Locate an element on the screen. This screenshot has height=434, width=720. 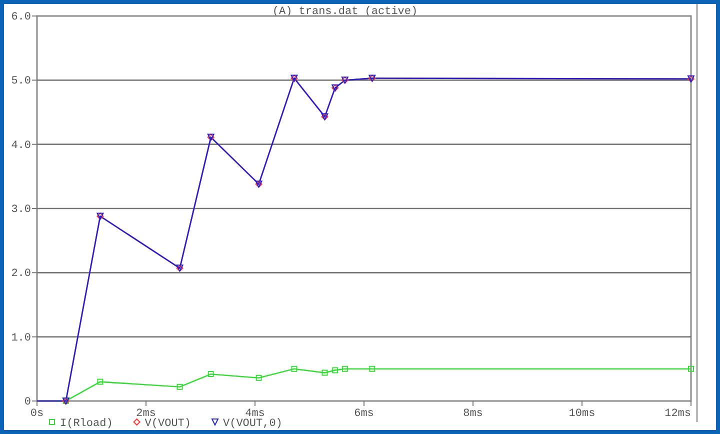
plot-title: (A) trans.dat (active) is located at coordinates (345, 12).